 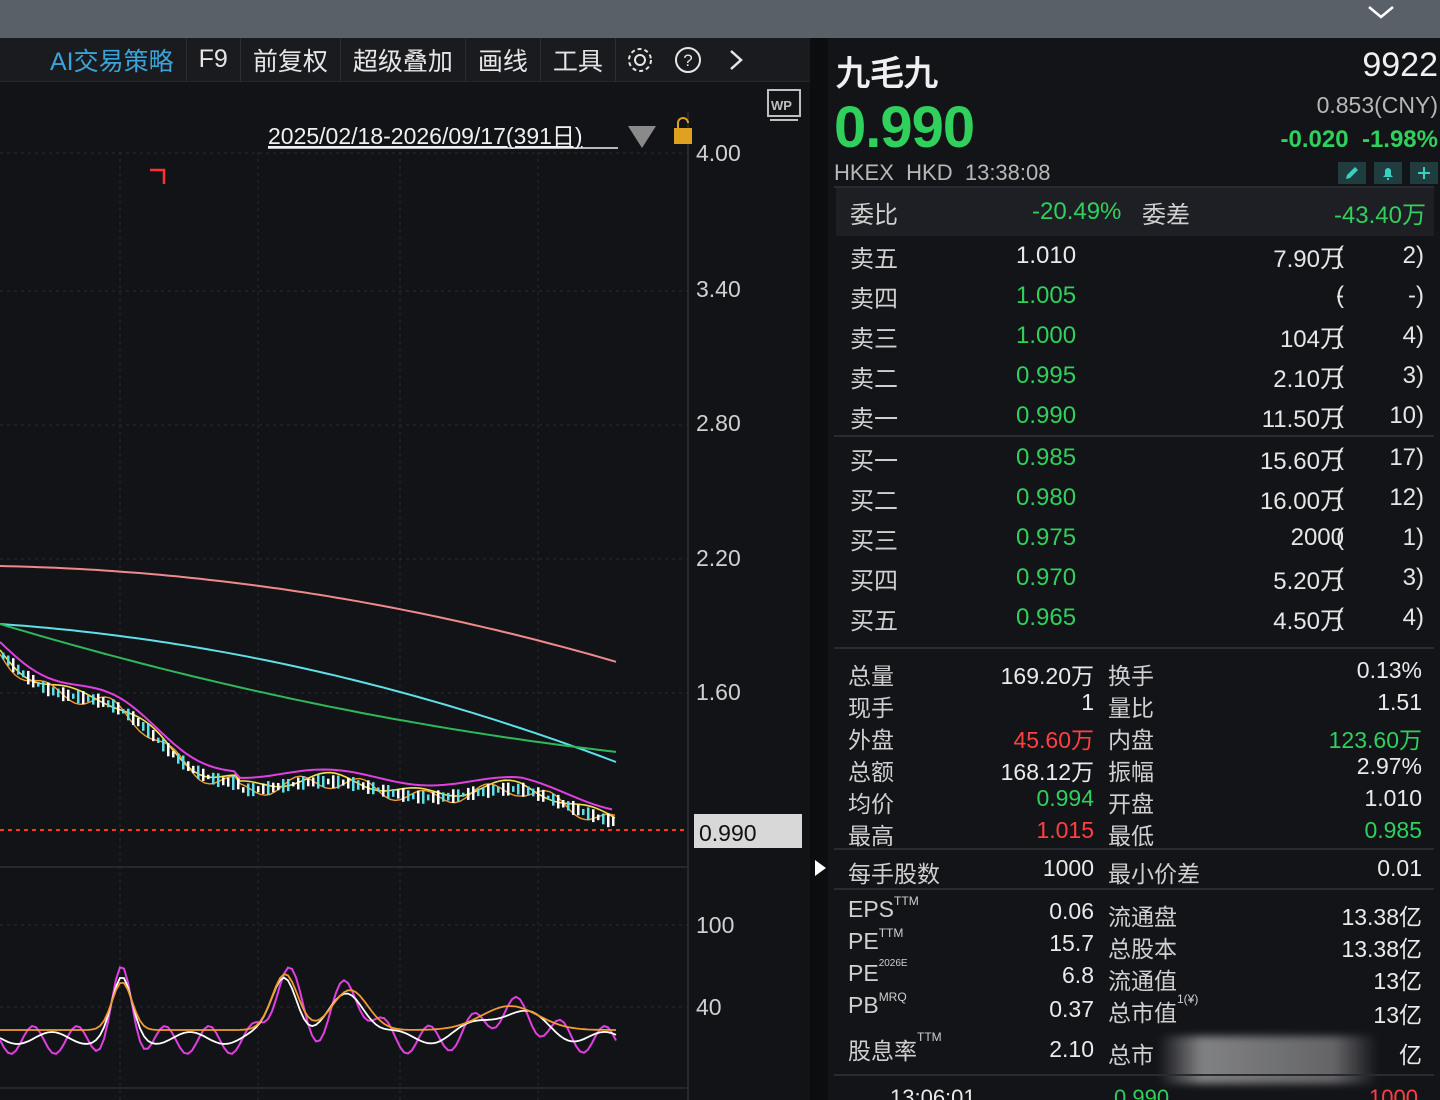 I want to click on collapse-arrow-icon, so click(x=820, y=868).